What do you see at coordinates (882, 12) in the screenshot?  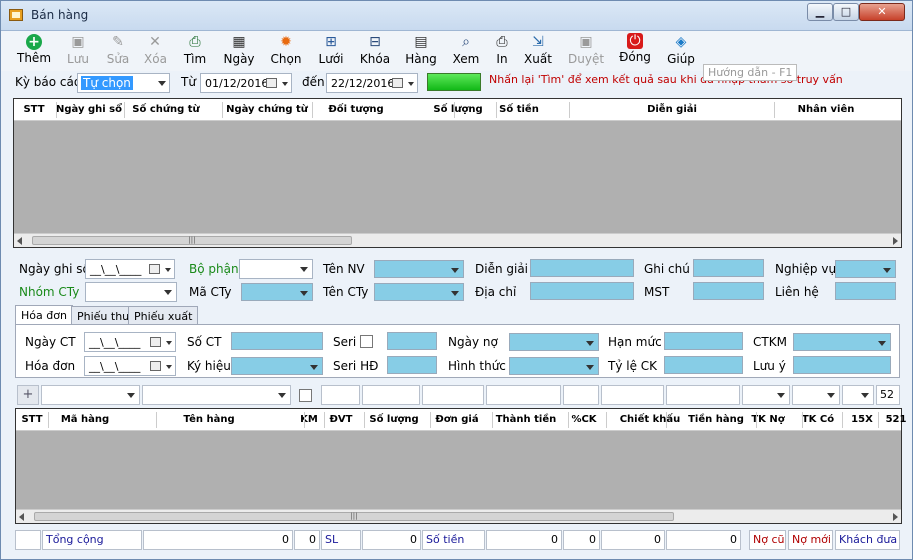 I see `close-button: ✕` at bounding box center [882, 12].